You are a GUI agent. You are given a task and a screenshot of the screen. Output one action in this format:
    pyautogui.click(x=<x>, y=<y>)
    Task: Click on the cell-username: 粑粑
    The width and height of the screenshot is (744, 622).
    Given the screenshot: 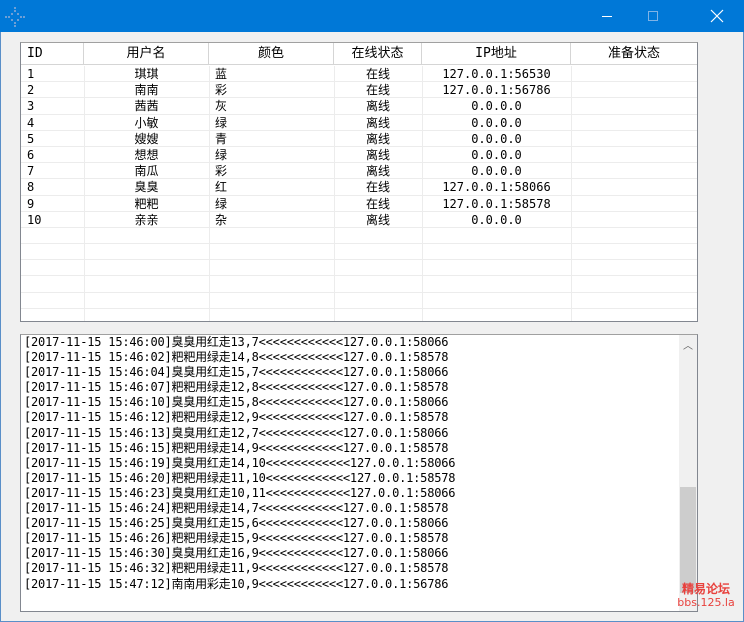 What is the action you would take?
    pyautogui.click(x=146, y=203)
    